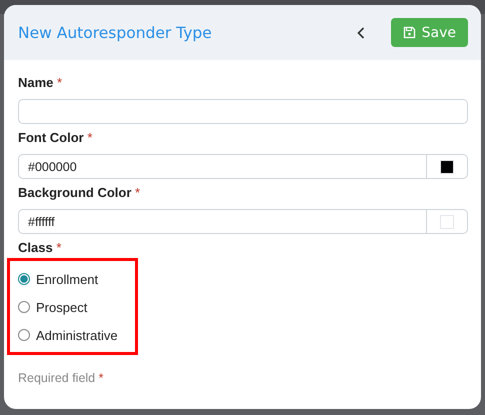  Describe the element at coordinates (80, 192) in the screenshot. I see `field-label: Background Color *` at that location.